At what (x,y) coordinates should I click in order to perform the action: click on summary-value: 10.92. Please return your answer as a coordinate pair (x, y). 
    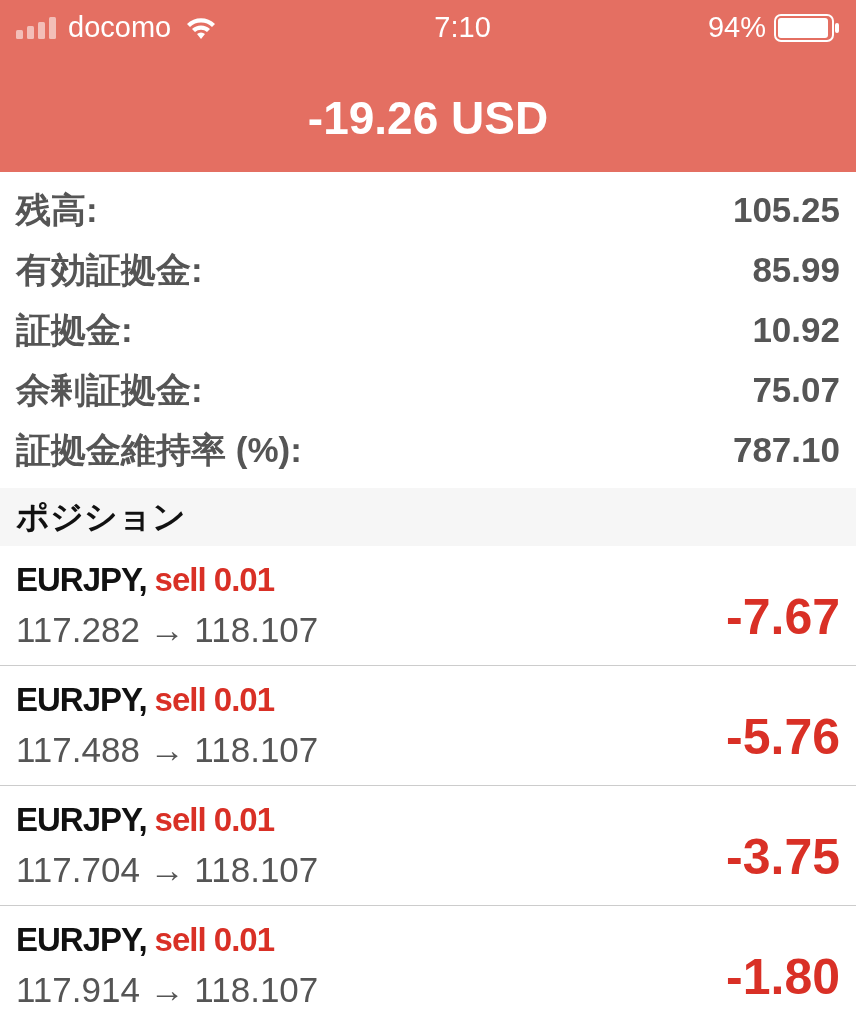
    Looking at the image, I should click on (796, 329).